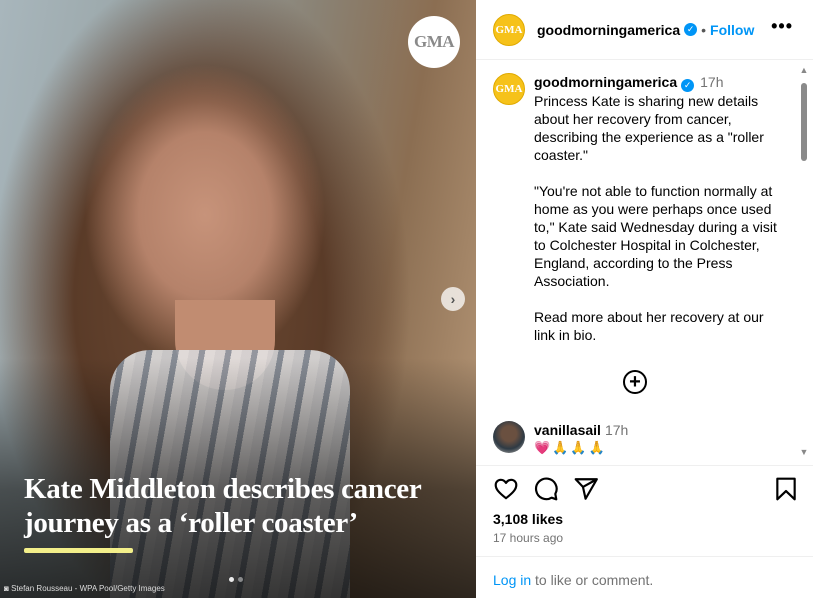 Image resolution: width=813 pixels, height=598 pixels. What do you see at coordinates (732, 30) in the screenshot?
I see `follow-button: Follow` at bounding box center [732, 30].